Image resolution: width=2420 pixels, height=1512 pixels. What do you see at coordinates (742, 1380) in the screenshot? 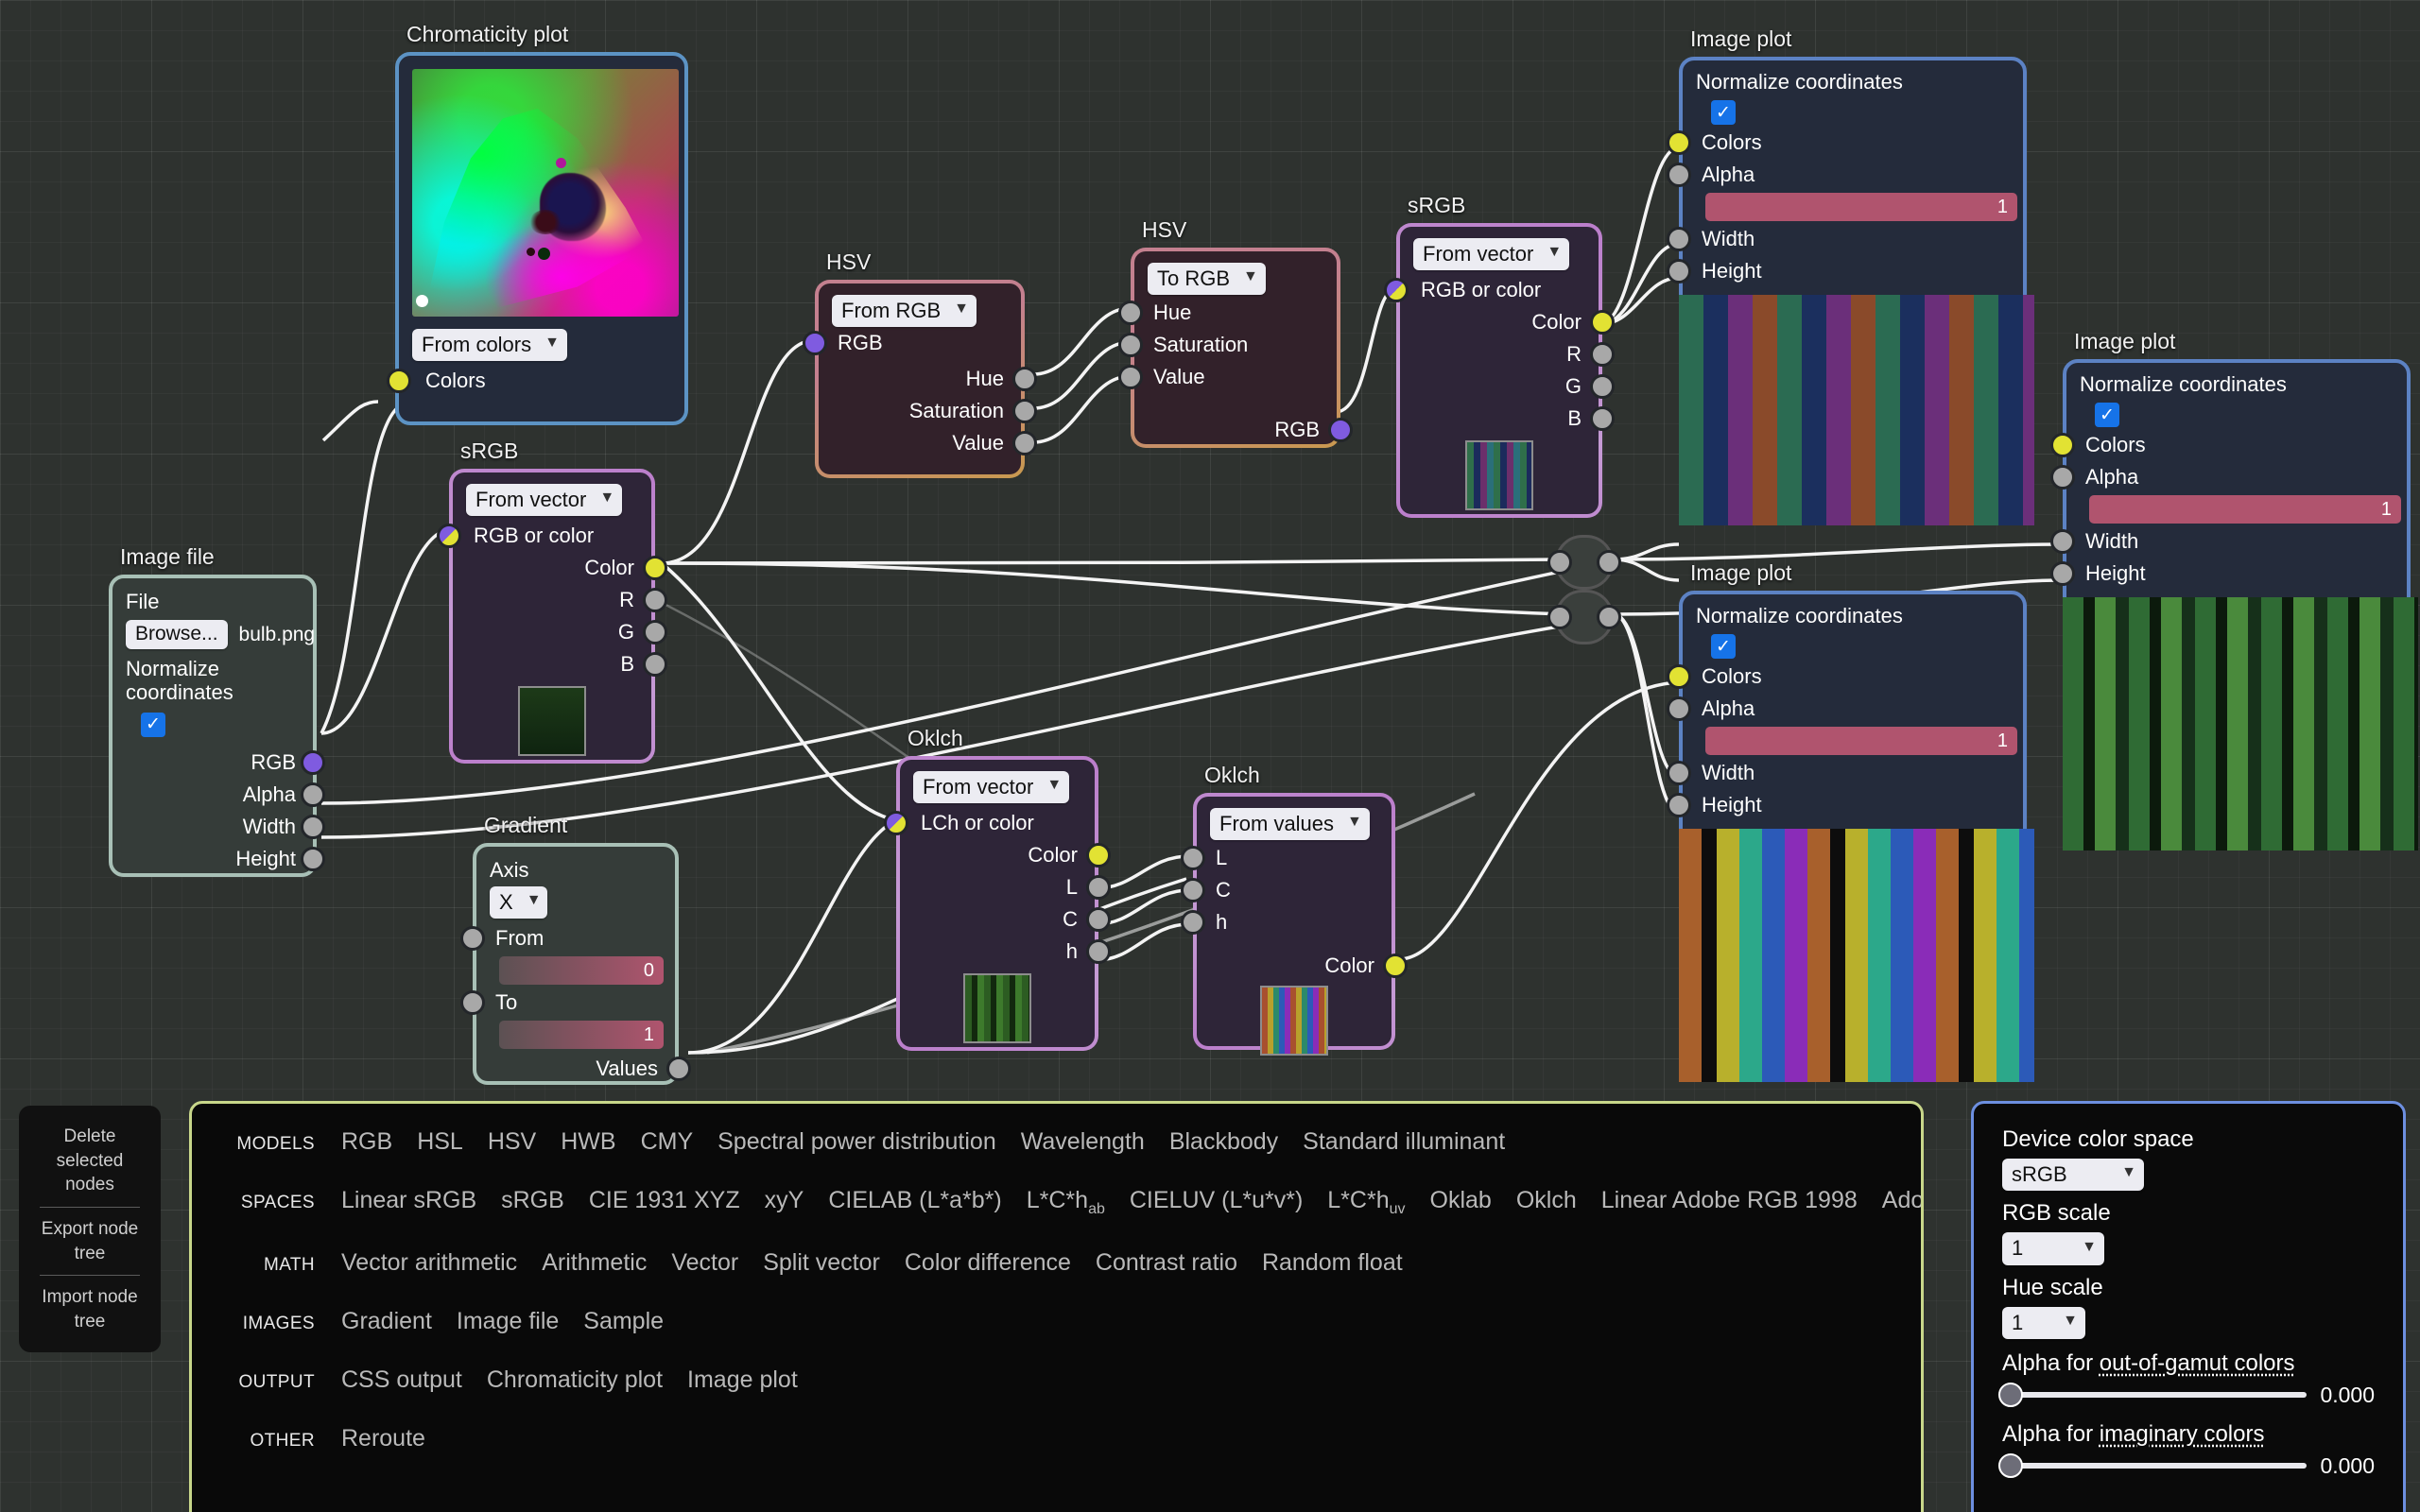
I see `menu-item-image-plot: Image plot` at bounding box center [742, 1380].